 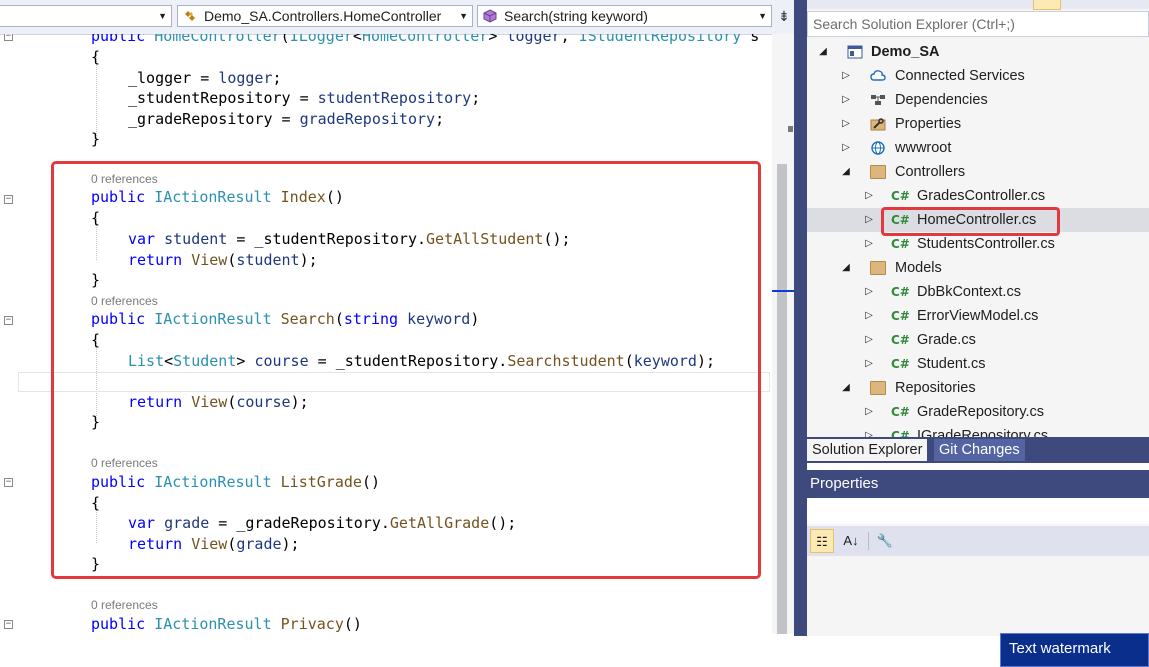 What do you see at coordinates (978, 511) in the screenshot?
I see `properties-object-selector` at bounding box center [978, 511].